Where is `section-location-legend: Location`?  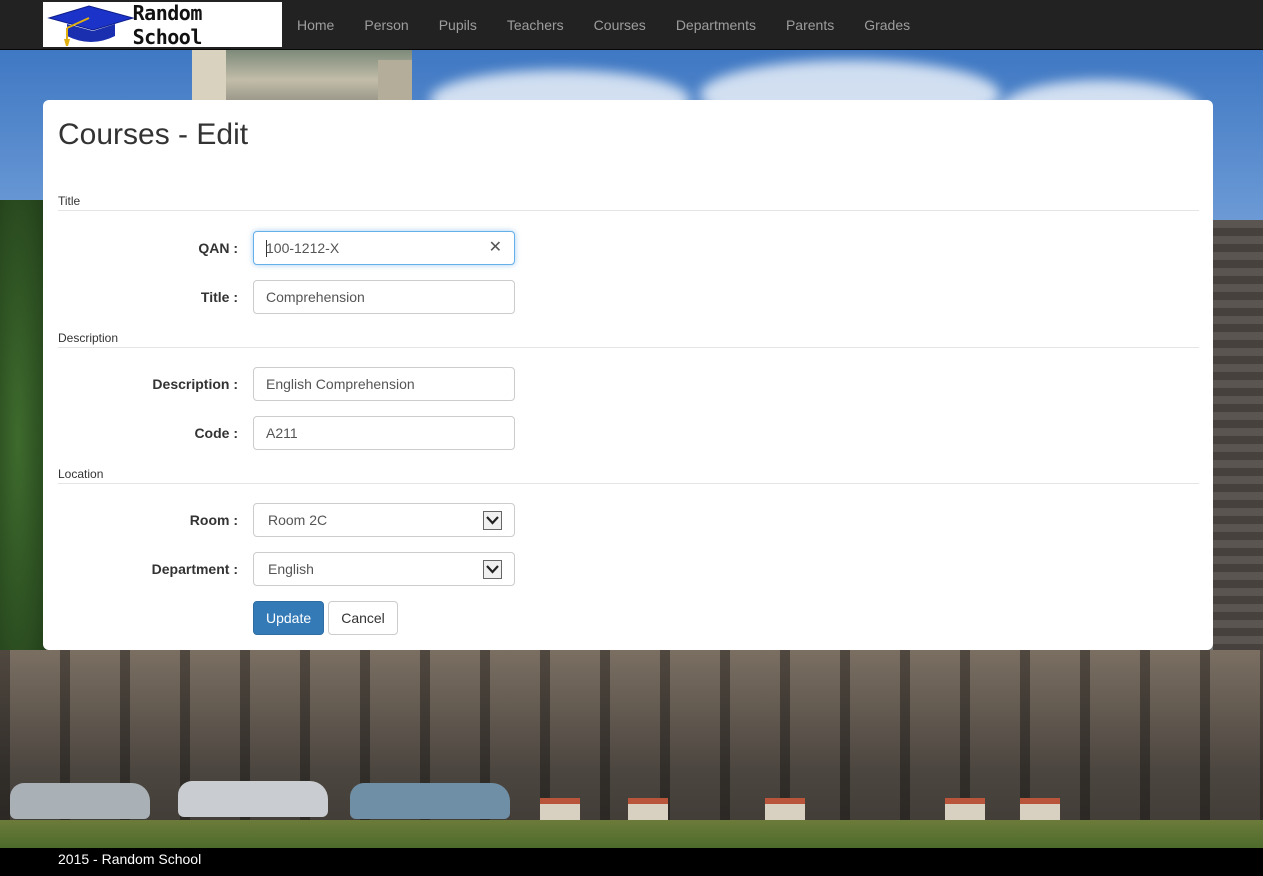
section-location-legend: Location is located at coordinates (628, 475).